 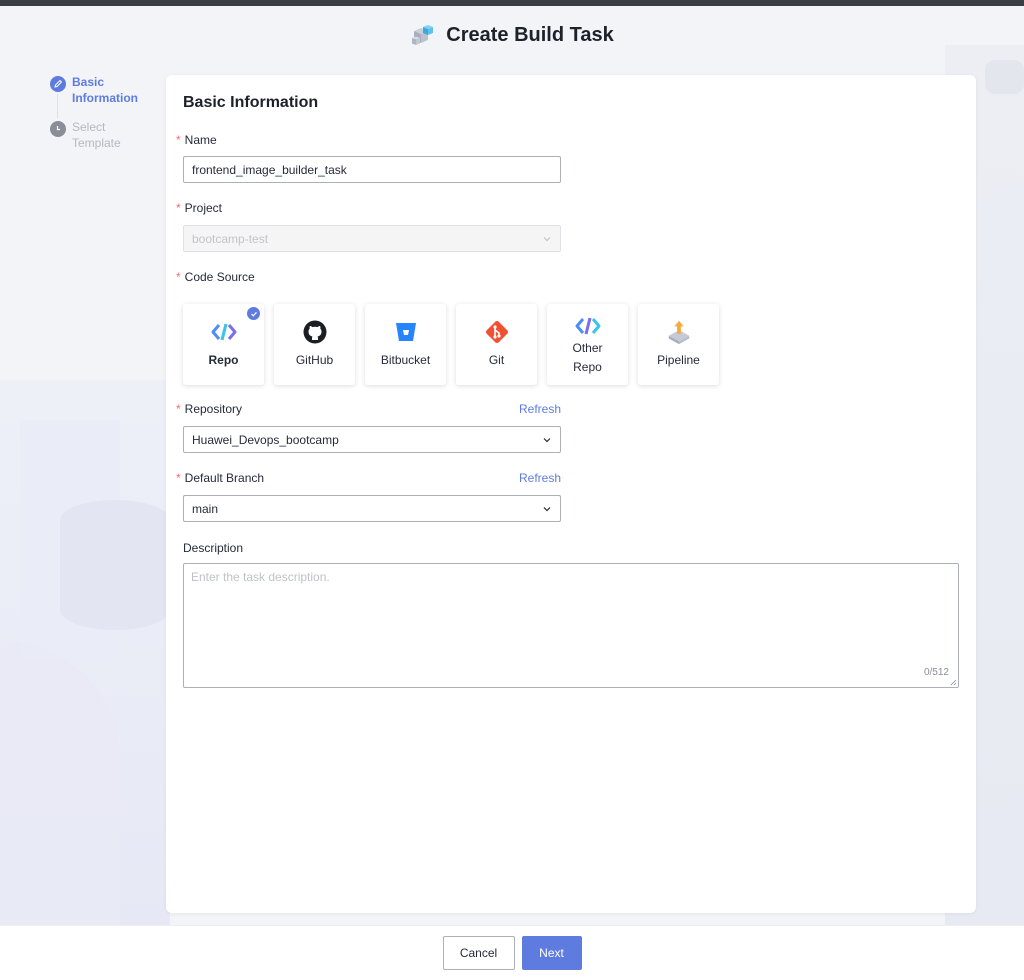 I want to click on name-input: frontend_image_builder_task, so click(x=372, y=169).